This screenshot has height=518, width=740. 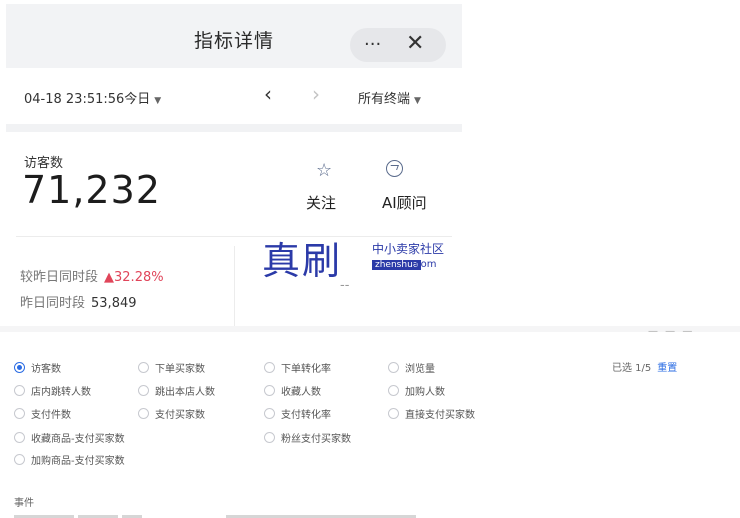 I want to click on ai-advisor-button: AI顾问, so click(x=404, y=202).